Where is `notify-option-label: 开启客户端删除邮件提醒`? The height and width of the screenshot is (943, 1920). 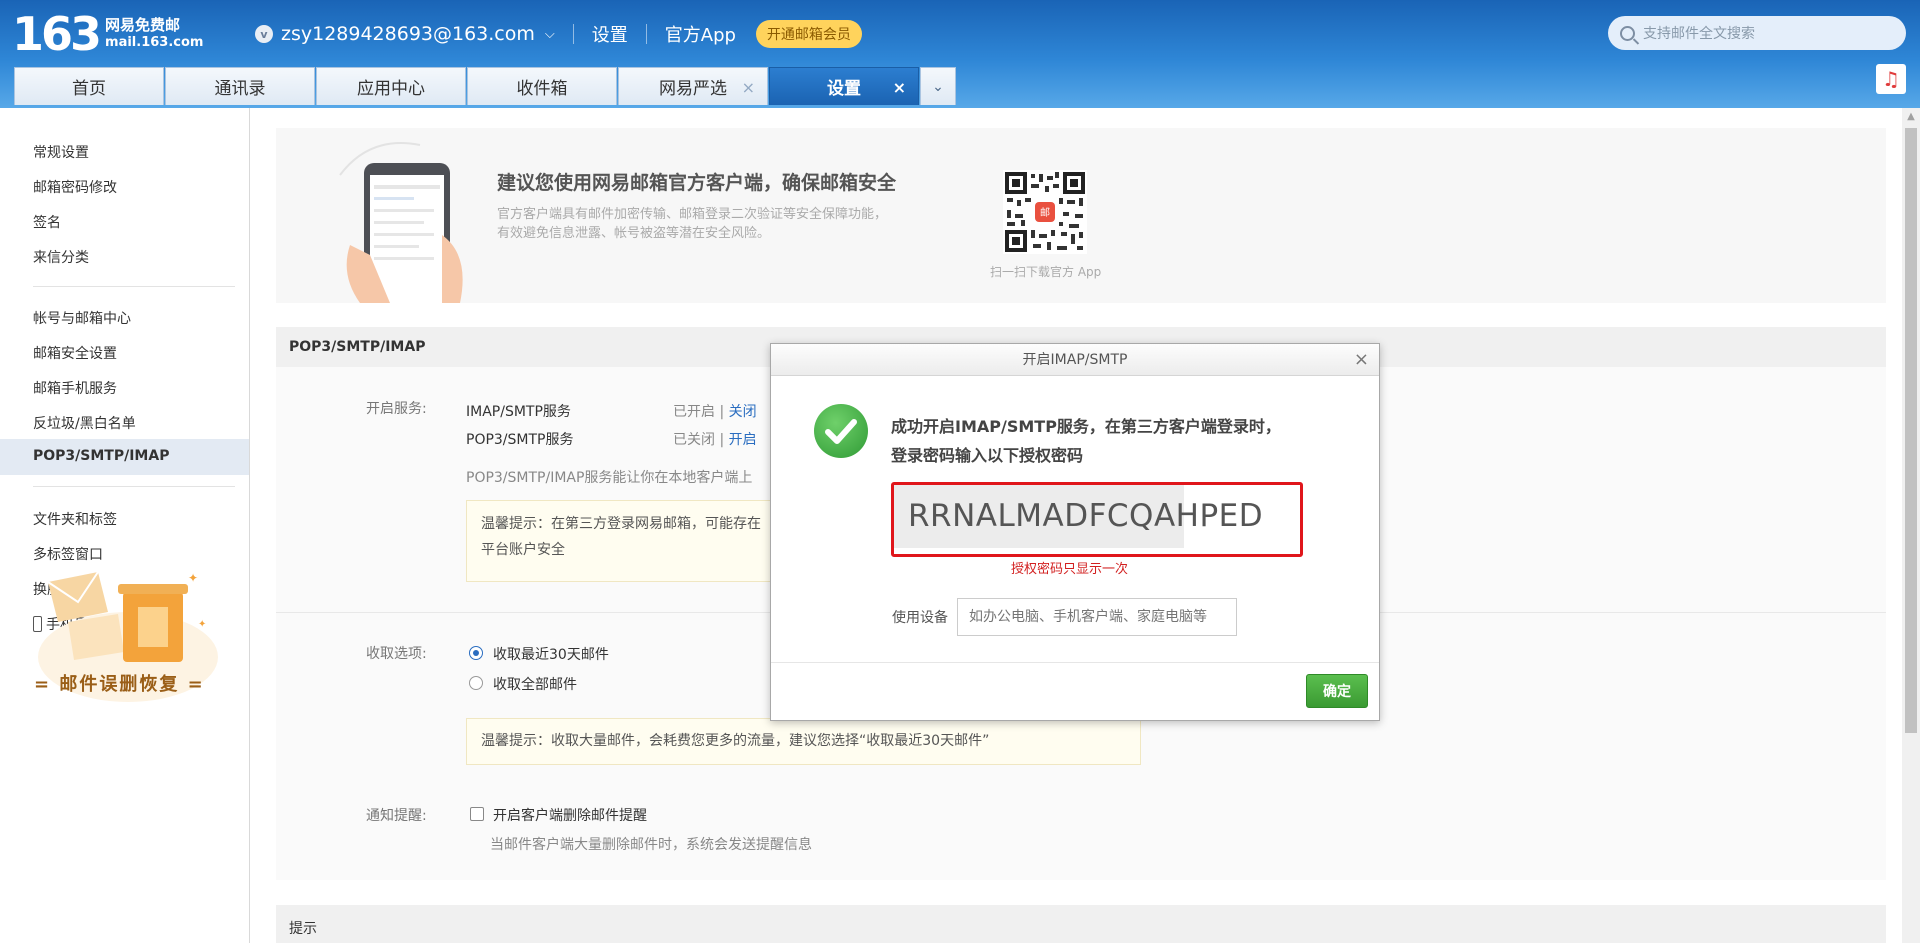 notify-option-label: 开启客户端删除邮件提醒 is located at coordinates (570, 815).